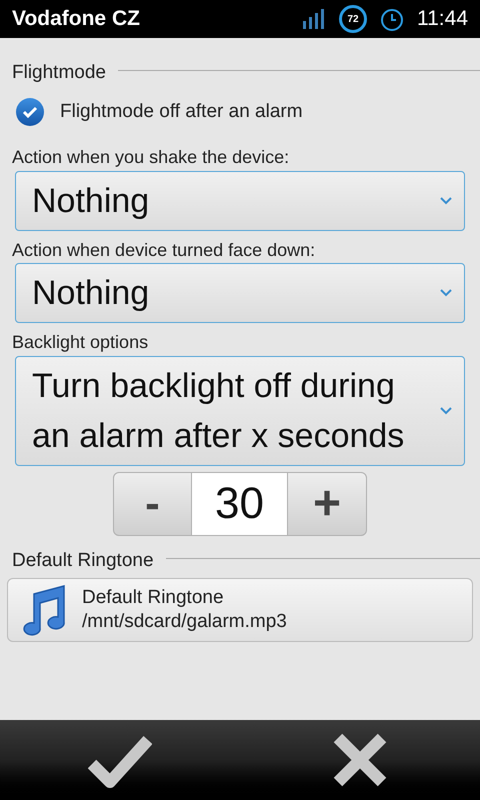 This screenshot has width=480, height=800. I want to click on battery-indicator: 72, so click(353, 19).